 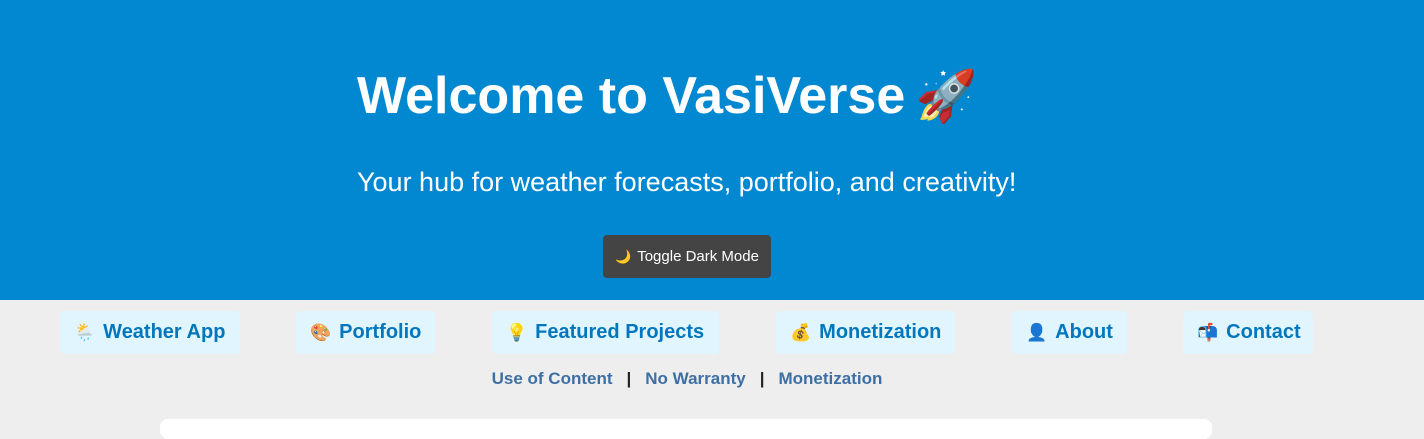 I want to click on nav-item-label: Weather App, so click(x=164, y=332).